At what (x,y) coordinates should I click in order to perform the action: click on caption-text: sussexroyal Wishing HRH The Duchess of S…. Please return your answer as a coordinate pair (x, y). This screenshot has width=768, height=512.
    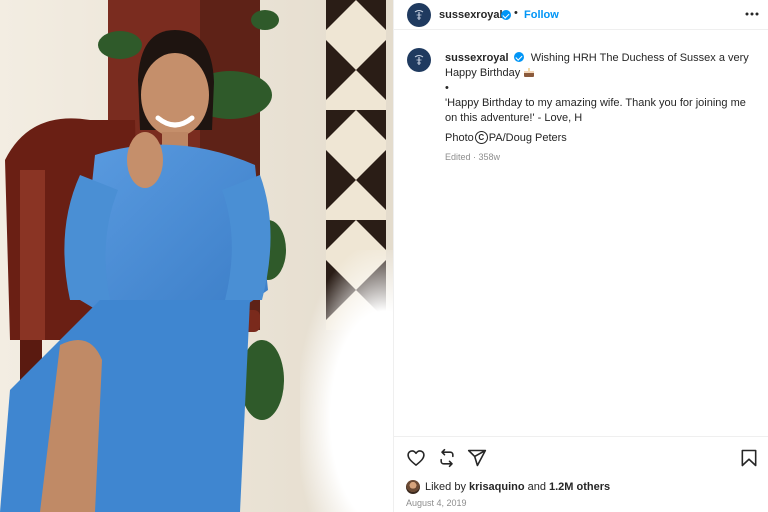
    Looking at the image, I should click on (601, 88).